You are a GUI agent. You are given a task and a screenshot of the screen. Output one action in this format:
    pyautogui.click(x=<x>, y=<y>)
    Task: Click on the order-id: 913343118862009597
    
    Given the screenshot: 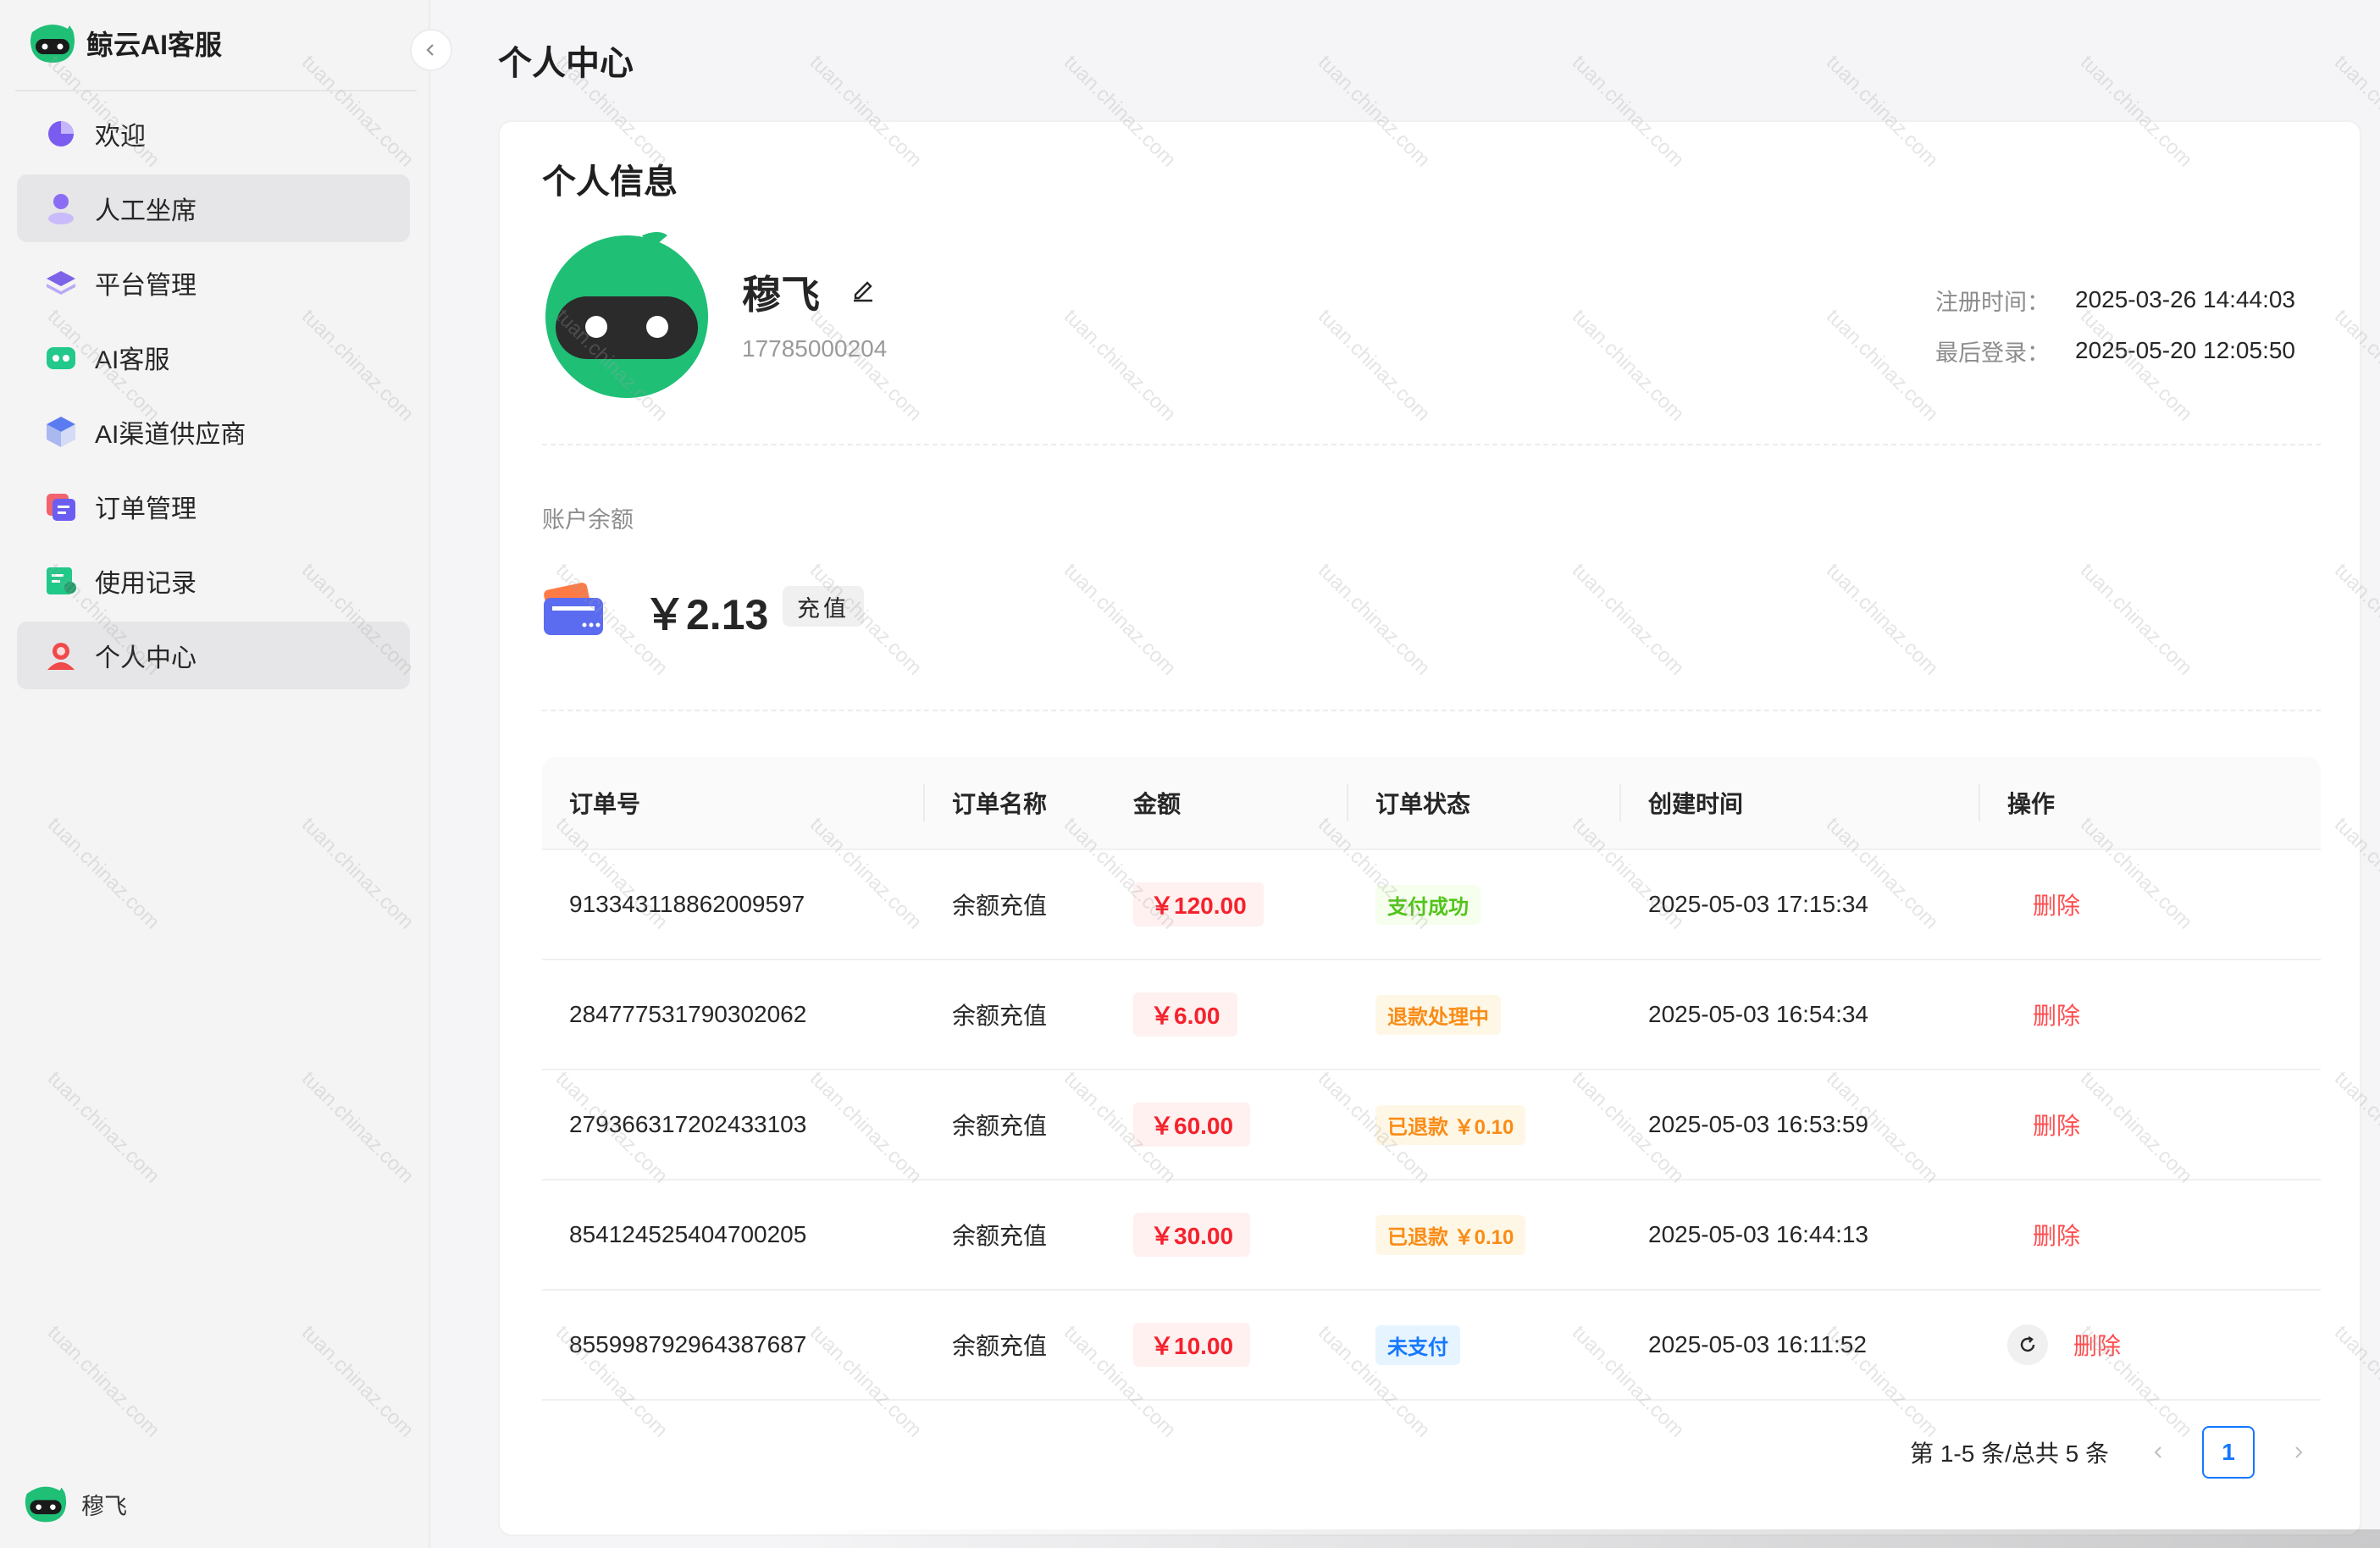 What is the action you would take?
    pyautogui.click(x=687, y=904)
    